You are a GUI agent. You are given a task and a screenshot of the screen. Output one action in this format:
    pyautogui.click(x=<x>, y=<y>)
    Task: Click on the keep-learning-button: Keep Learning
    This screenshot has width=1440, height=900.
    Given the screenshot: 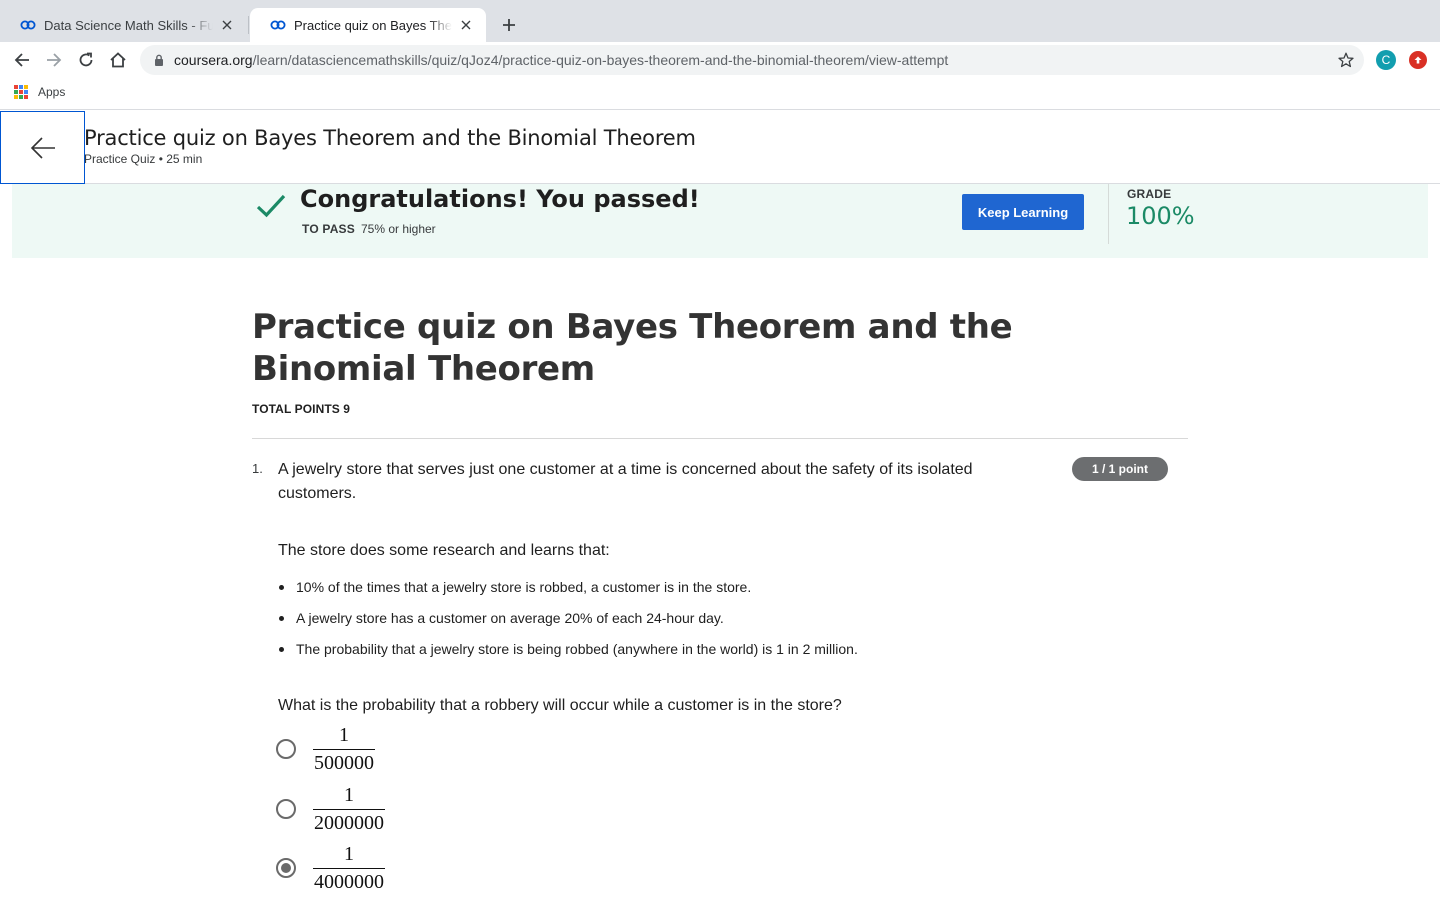 What is the action you would take?
    pyautogui.click(x=1023, y=212)
    